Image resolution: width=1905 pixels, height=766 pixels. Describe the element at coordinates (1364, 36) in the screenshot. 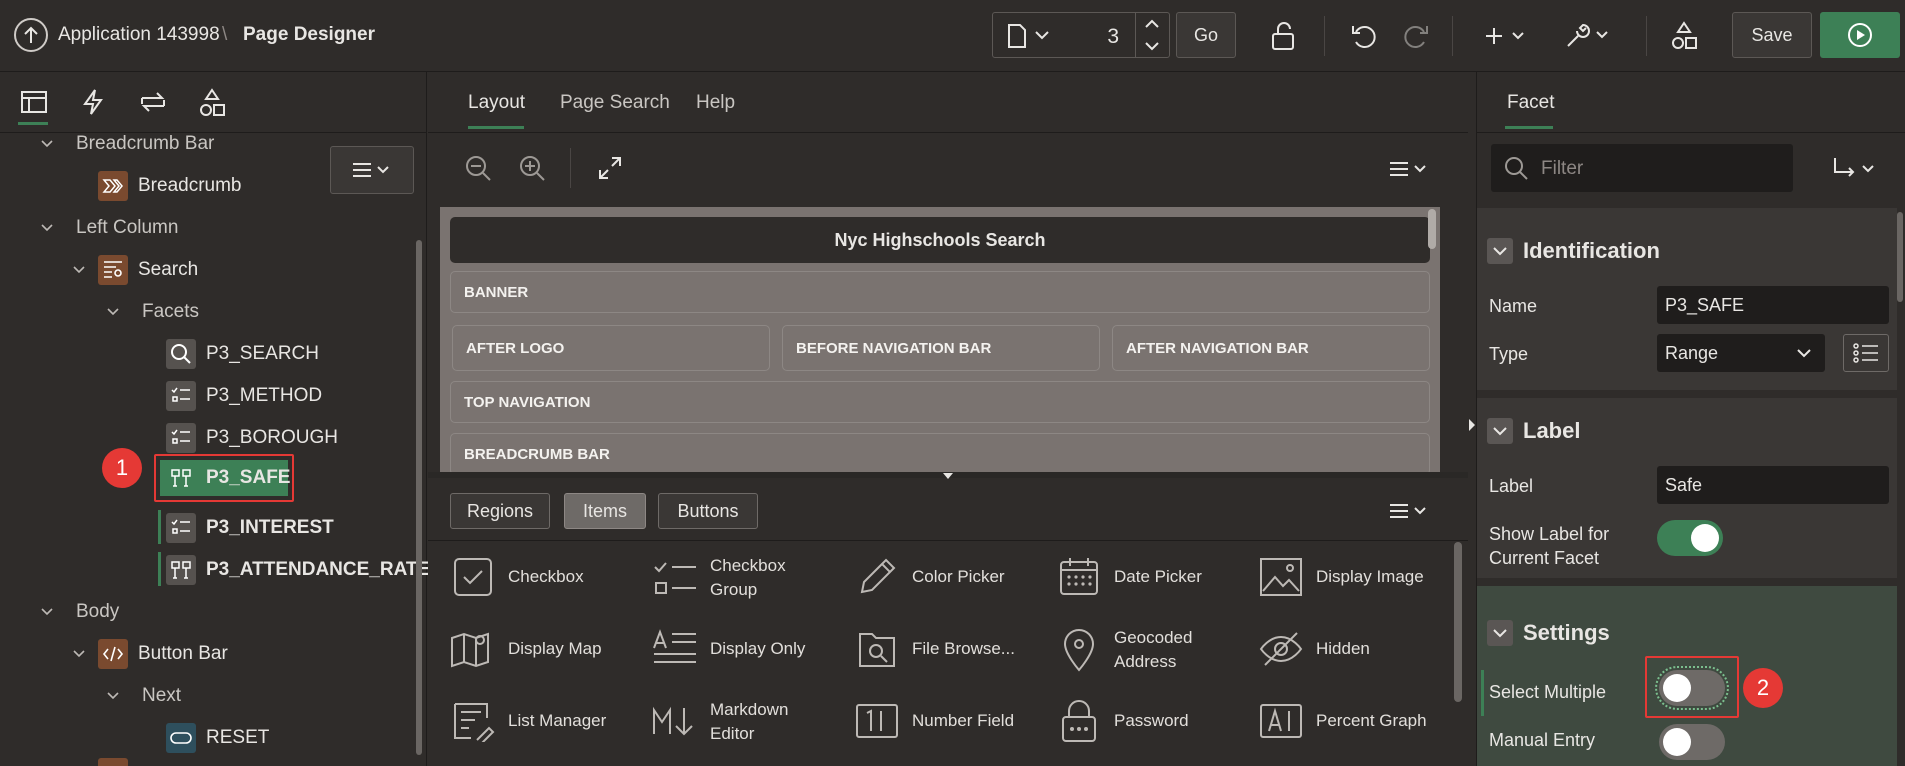

I see `undo-icon` at that location.